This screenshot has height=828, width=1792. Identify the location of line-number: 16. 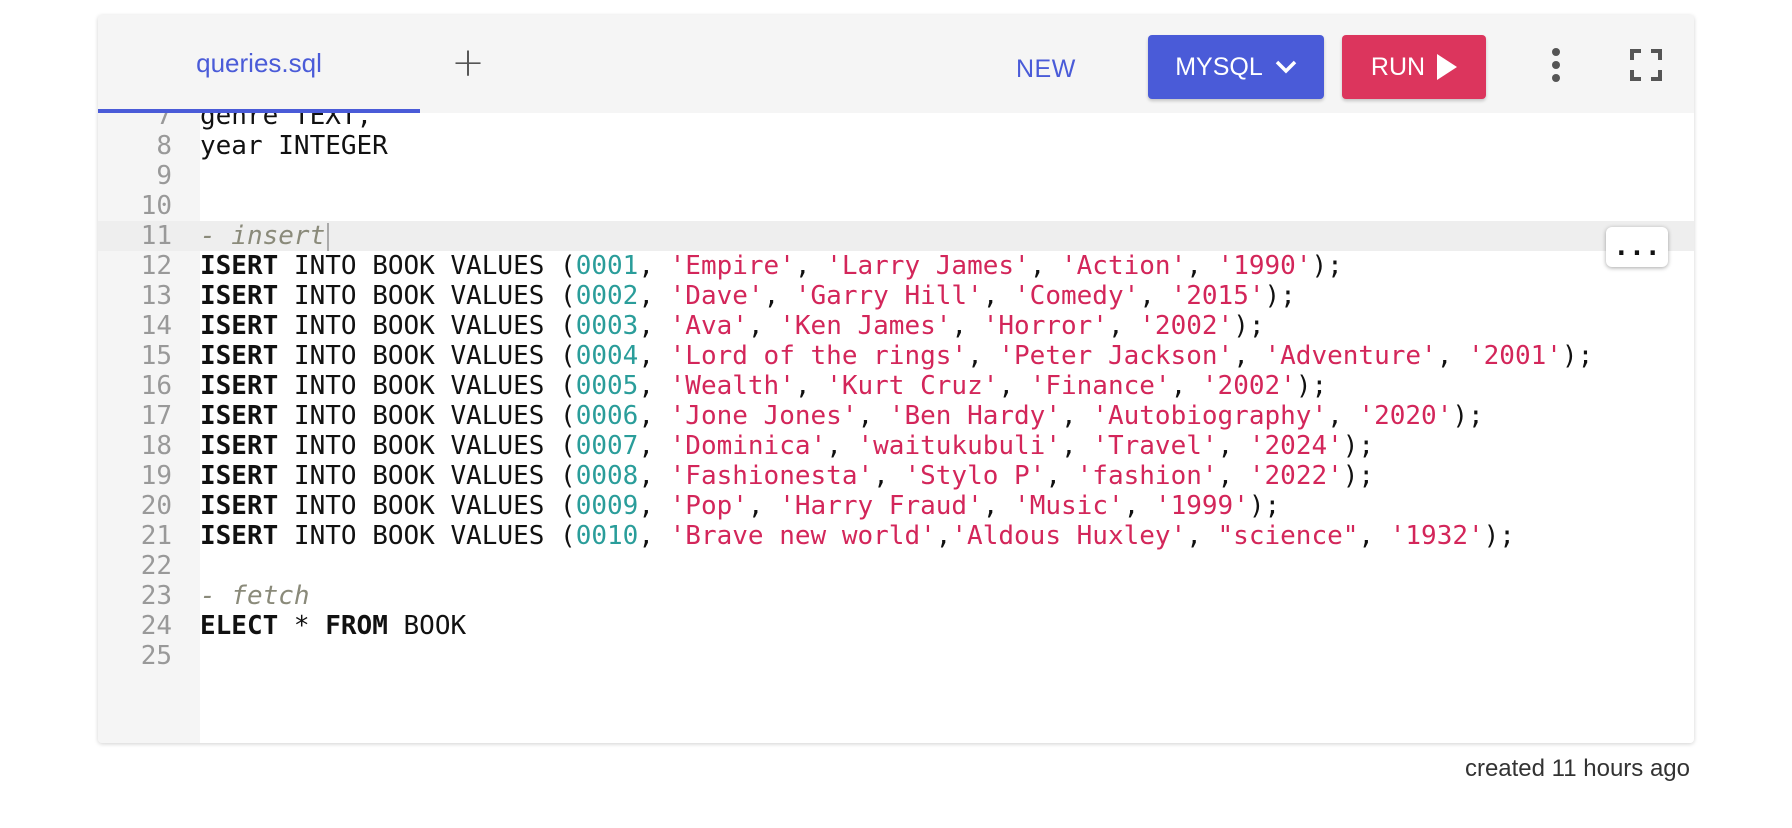
(156, 386).